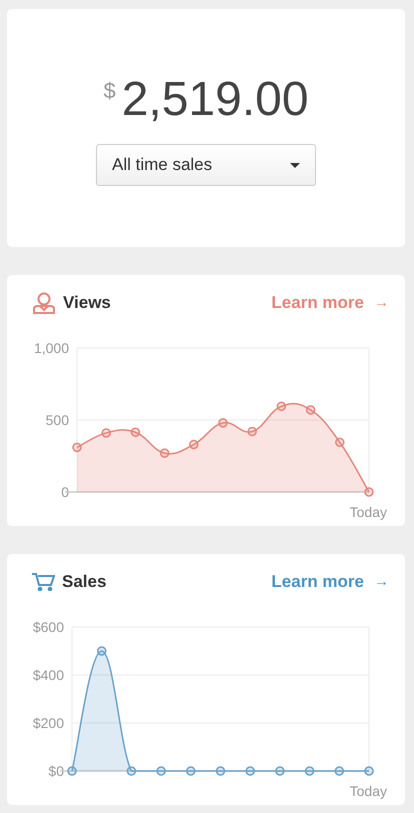 The image size is (414, 813). What do you see at coordinates (295, 165) in the screenshot?
I see `caret-icon` at bounding box center [295, 165].